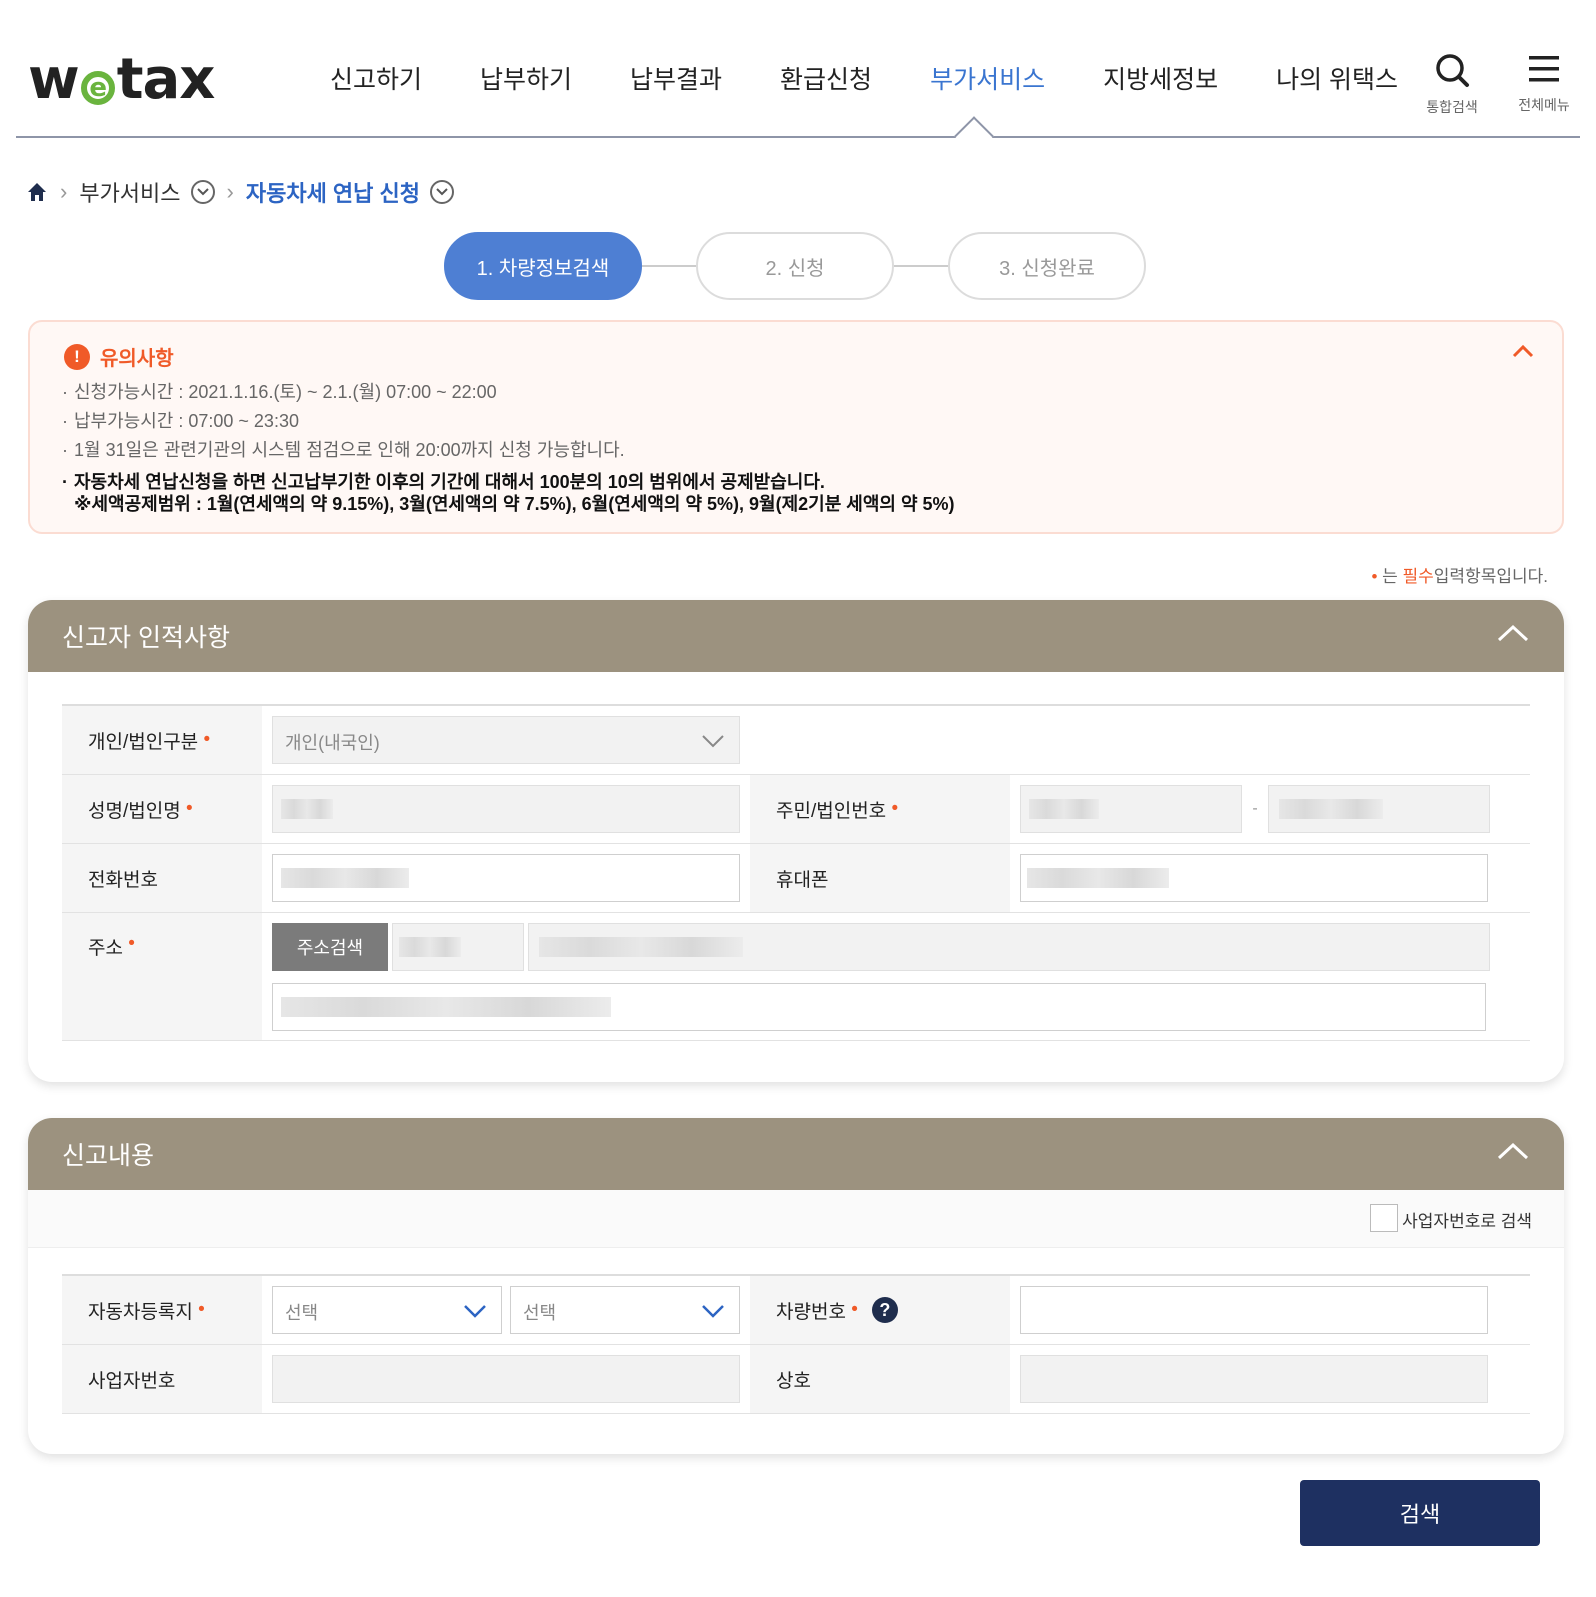 This screenshot has height=1597, width=1596. Describe the element at coordinates (1379, 809) in the screenshot. I see `id-number-back` at that location.